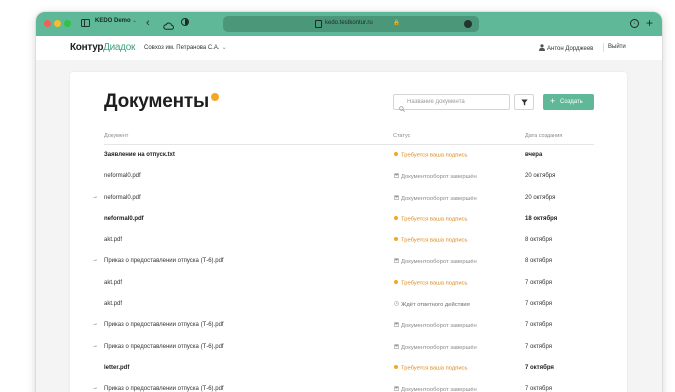  Describe the element at coordinates (401, 136) in the screenshot. I see `column-header-status: Статус` at that location.